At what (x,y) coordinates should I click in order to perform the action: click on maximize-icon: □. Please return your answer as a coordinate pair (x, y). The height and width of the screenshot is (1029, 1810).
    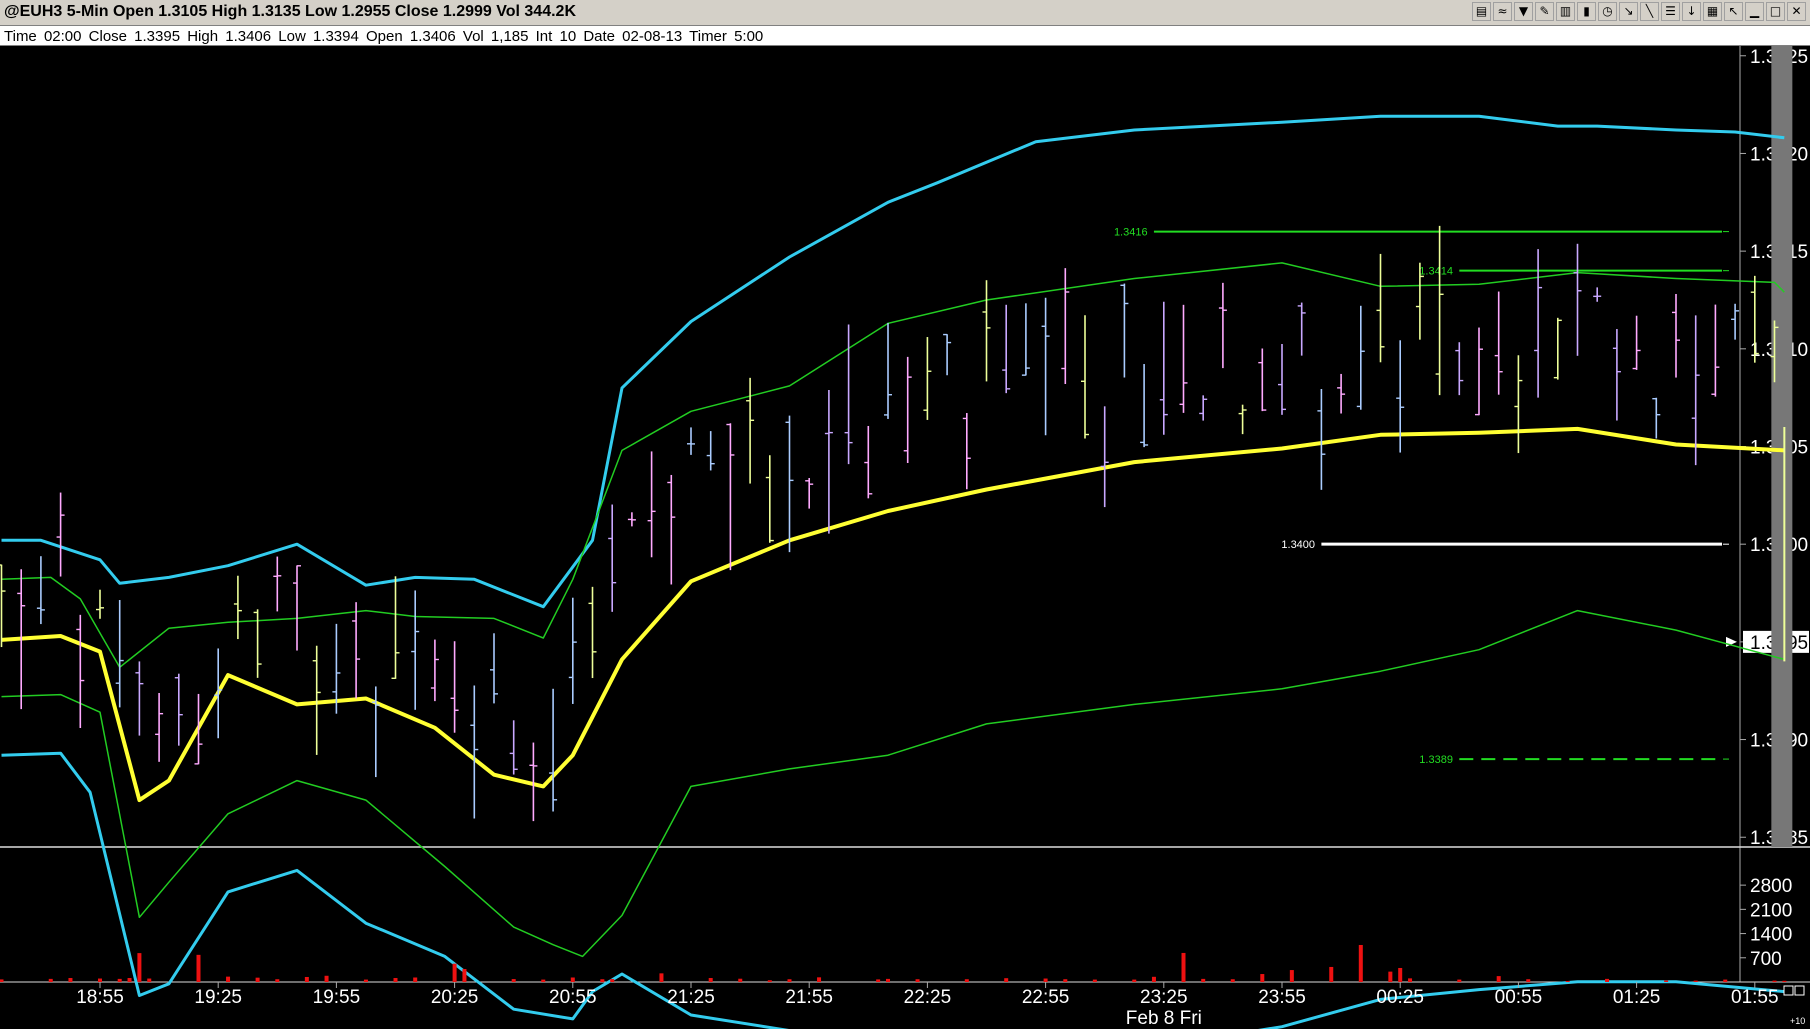
    Looking at the image, I should click on (1775, 11).